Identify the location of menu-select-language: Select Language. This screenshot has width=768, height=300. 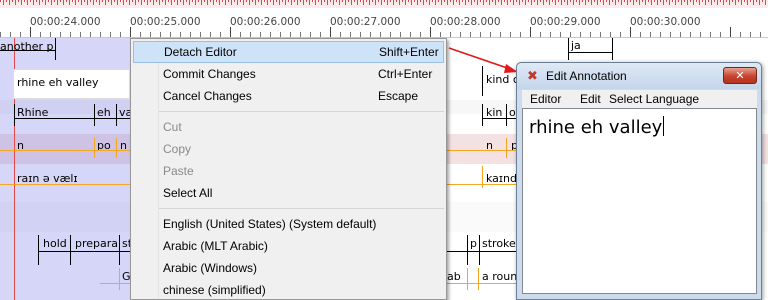
(654, 99).